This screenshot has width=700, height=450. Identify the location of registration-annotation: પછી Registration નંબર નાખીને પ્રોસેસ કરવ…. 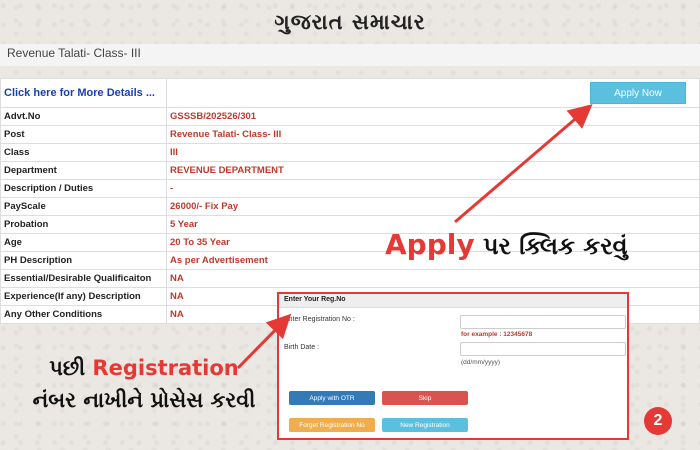
(144, 384).